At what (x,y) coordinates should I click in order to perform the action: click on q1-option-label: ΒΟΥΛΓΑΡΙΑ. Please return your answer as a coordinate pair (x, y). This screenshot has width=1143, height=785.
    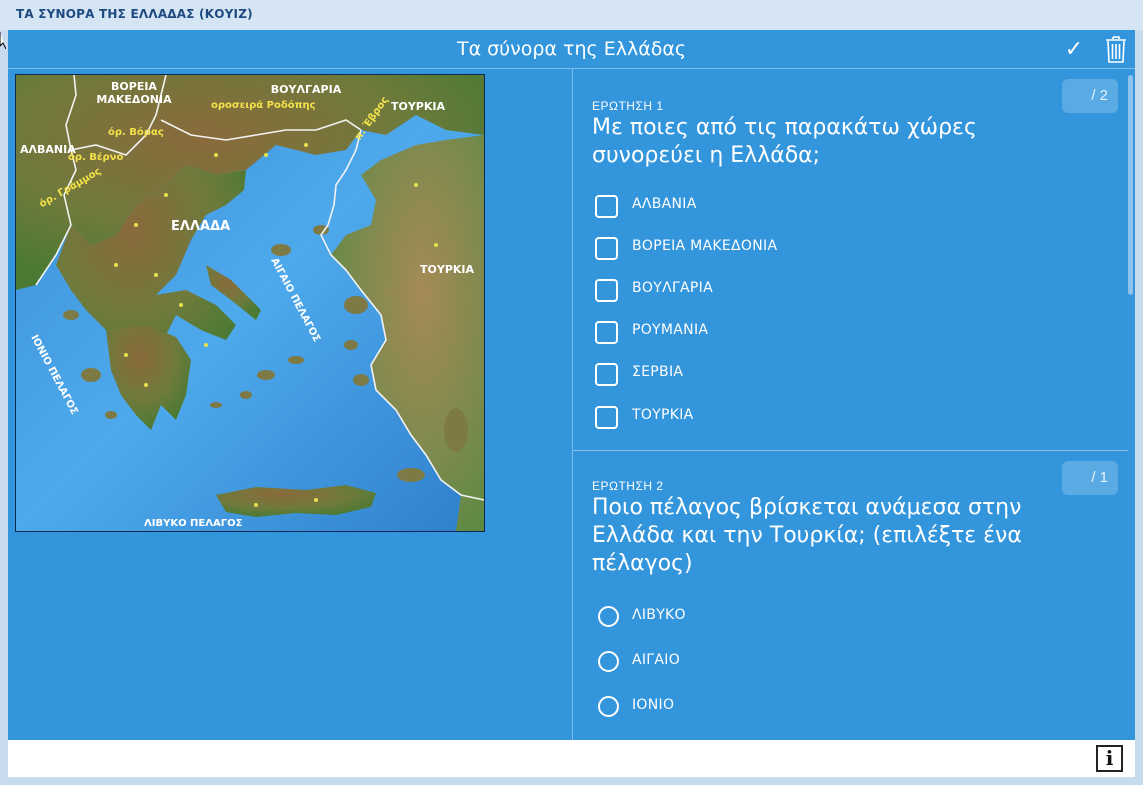
    Looking at the image, I should click on (672, 288).